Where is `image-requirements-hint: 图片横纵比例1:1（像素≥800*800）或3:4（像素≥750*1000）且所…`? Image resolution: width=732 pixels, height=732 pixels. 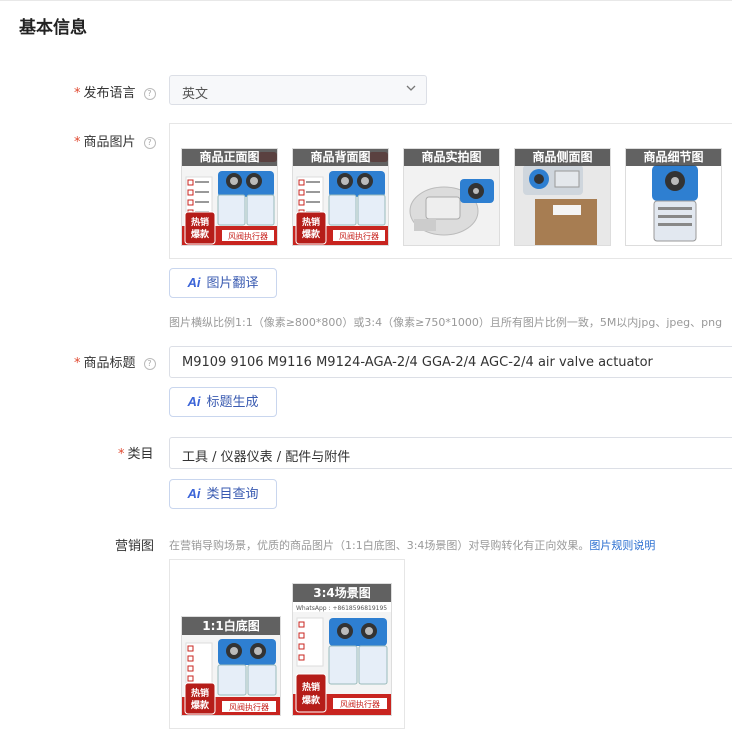 image-requirements-hint: 图片横纵比例1:1（像素≥800*800）或3:4（像素≥750*1000）且所… is located at coordinates (446, 322).